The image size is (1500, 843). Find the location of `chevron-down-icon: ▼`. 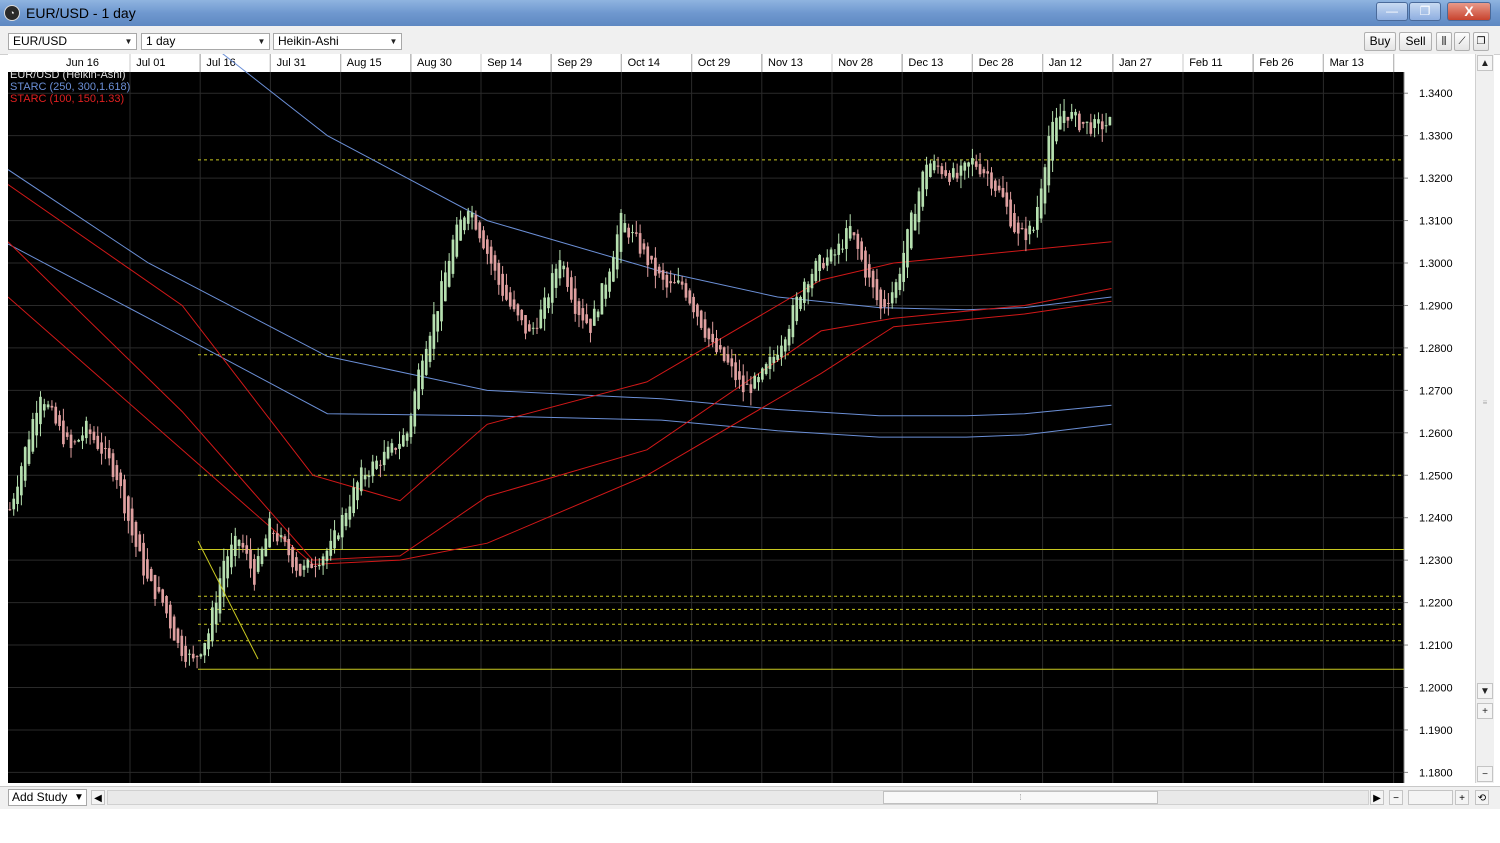

chevron-down-icon: ▼ is located at coordinates (79, 797).